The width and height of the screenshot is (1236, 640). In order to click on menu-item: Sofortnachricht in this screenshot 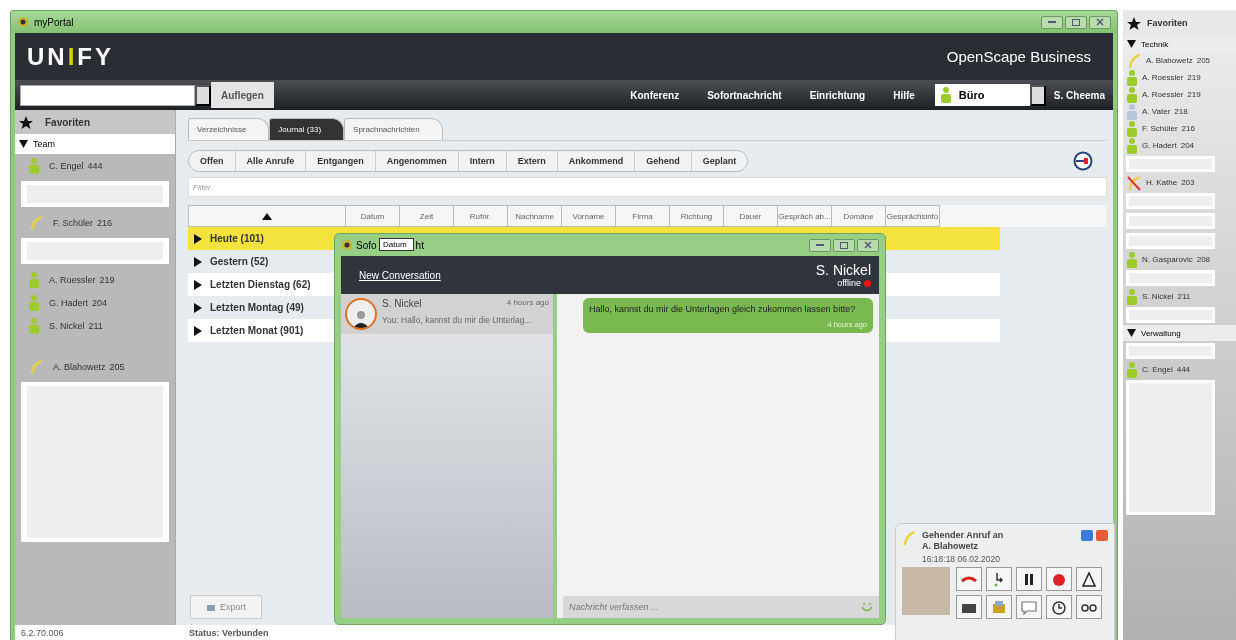, I will do `click(744, 95)`.